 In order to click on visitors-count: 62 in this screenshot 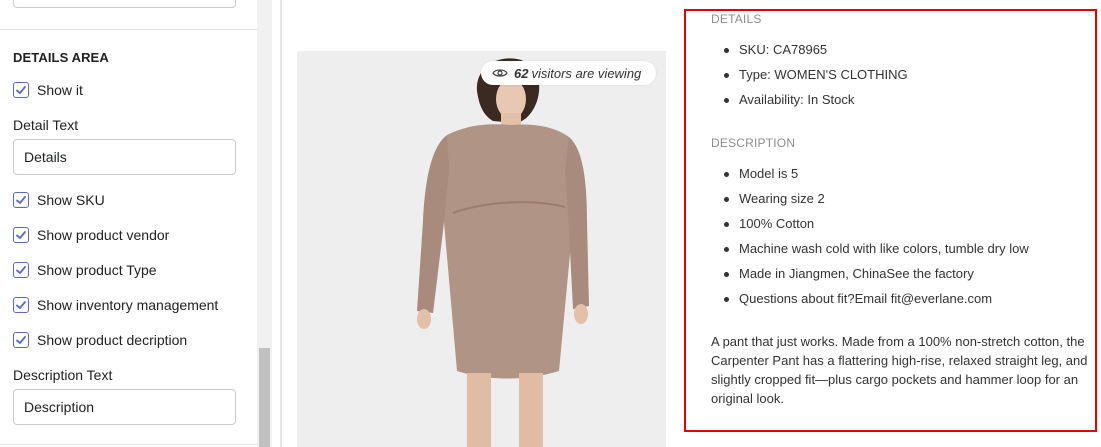, I will do `click(521, 73)`.